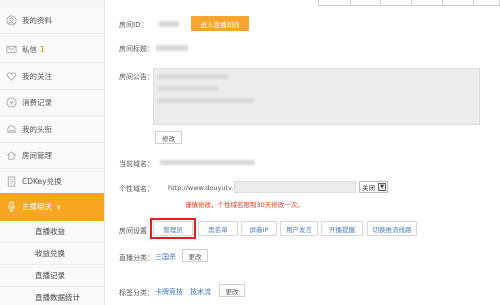 Image resolution: width=500 pixels, height=305 pixels. I want to click on room-title-value, so click(172, 48).